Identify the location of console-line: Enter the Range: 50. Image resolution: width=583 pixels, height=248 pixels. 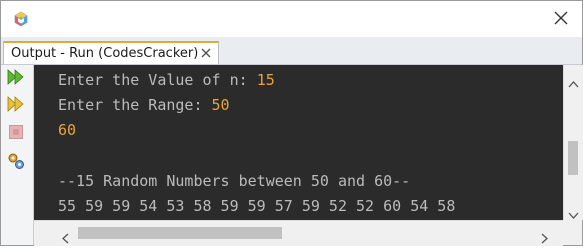
(144, 105).